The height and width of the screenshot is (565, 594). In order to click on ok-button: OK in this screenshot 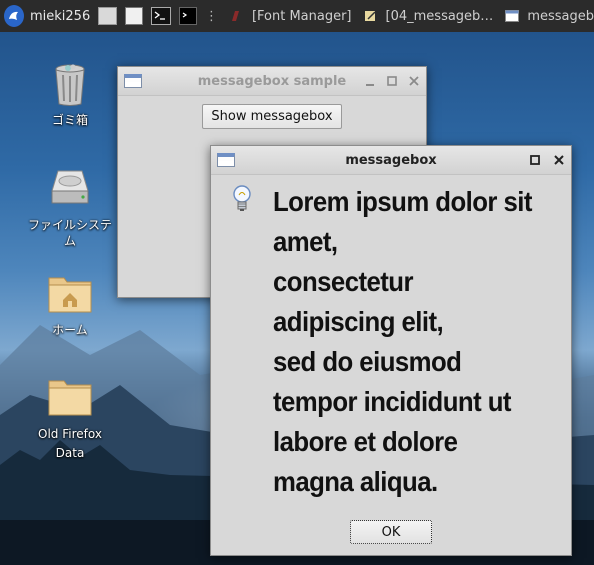, I will do `click(391, 532)`.